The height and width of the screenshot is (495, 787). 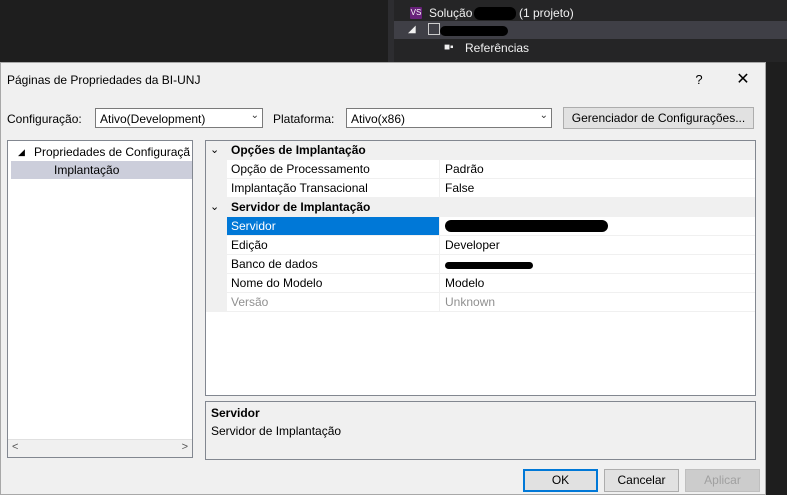 I want to click on solution-node: VS Solução (1 projeto), so click(x=590, y=13).